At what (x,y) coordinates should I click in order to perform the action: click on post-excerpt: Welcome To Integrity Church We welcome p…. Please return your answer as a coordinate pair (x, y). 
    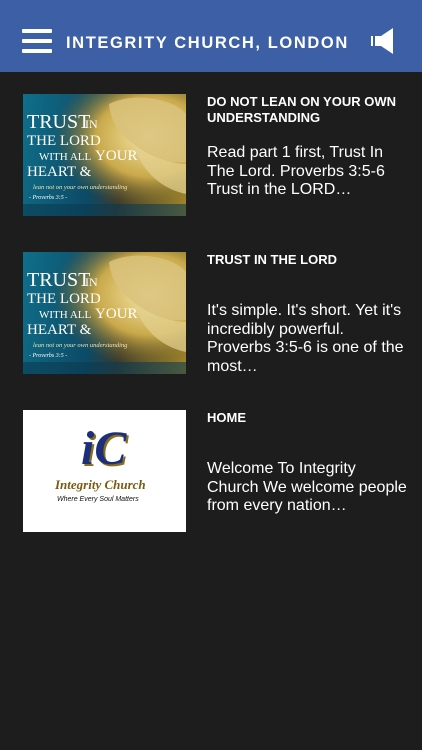
    Looking at the image, I should click on (307, 487).